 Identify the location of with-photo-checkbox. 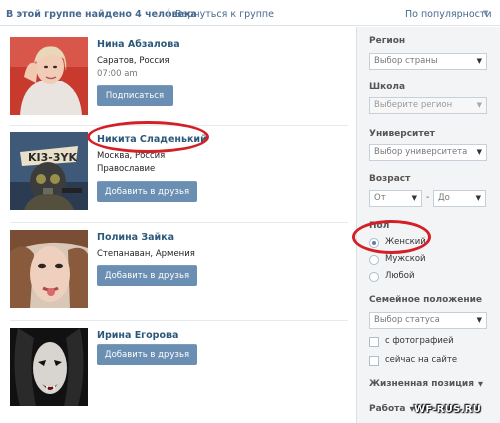
(374, 342).